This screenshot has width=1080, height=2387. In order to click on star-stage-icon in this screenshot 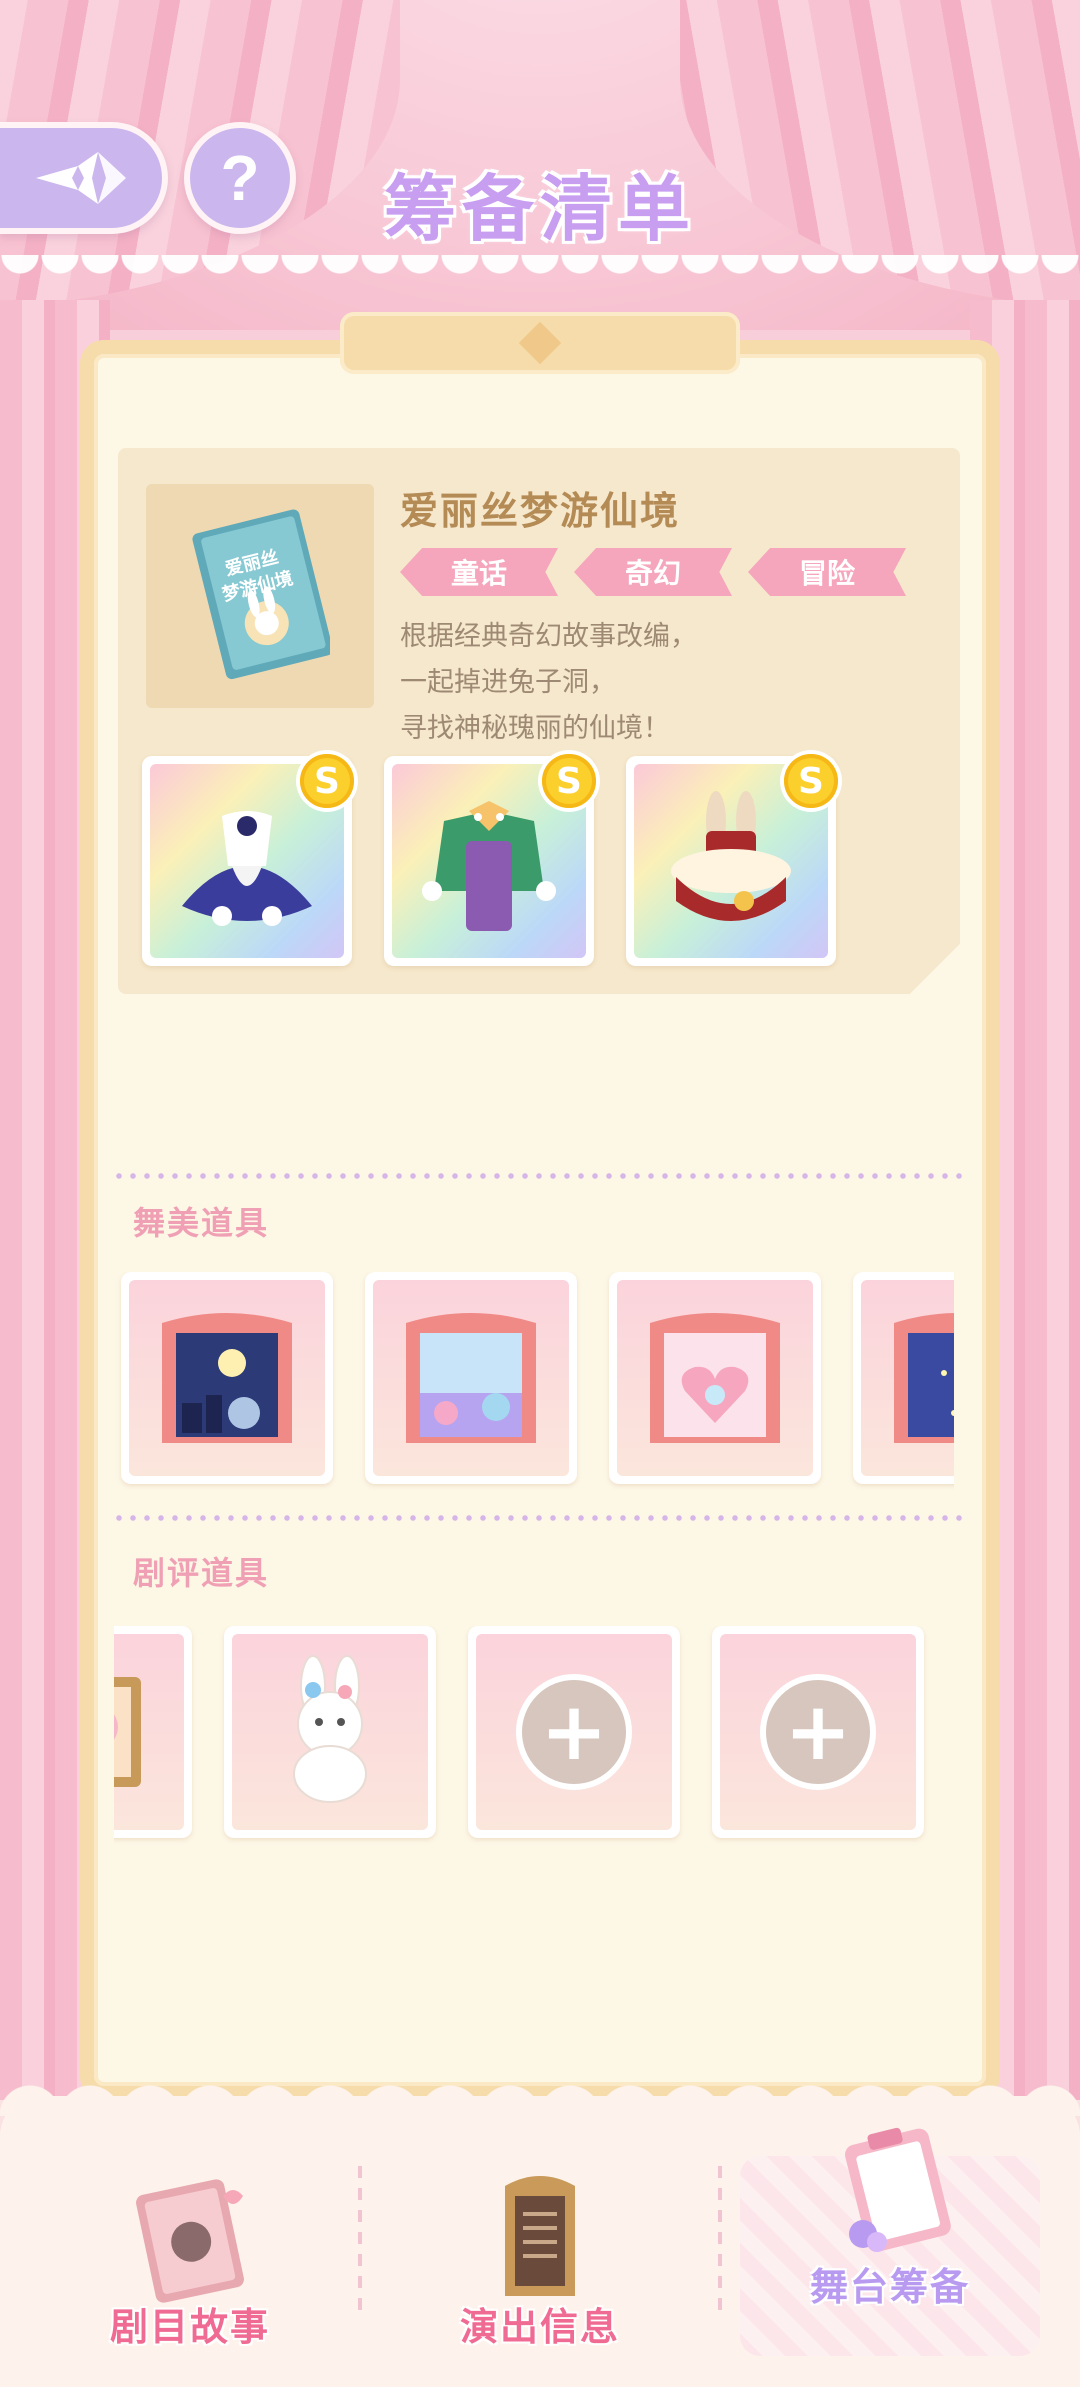, I will do `click(924, 1378)`.